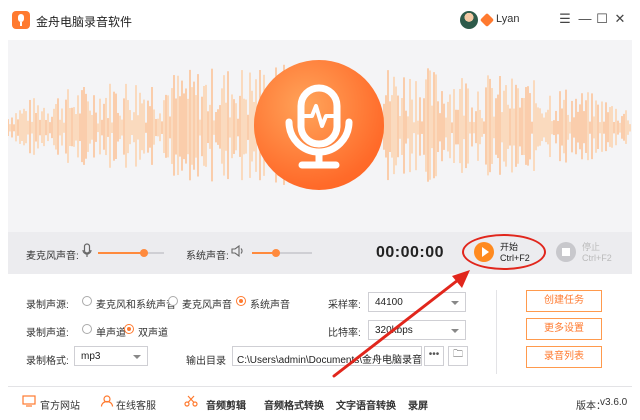  I want to click on format-value: mp3, so click(91, 356).